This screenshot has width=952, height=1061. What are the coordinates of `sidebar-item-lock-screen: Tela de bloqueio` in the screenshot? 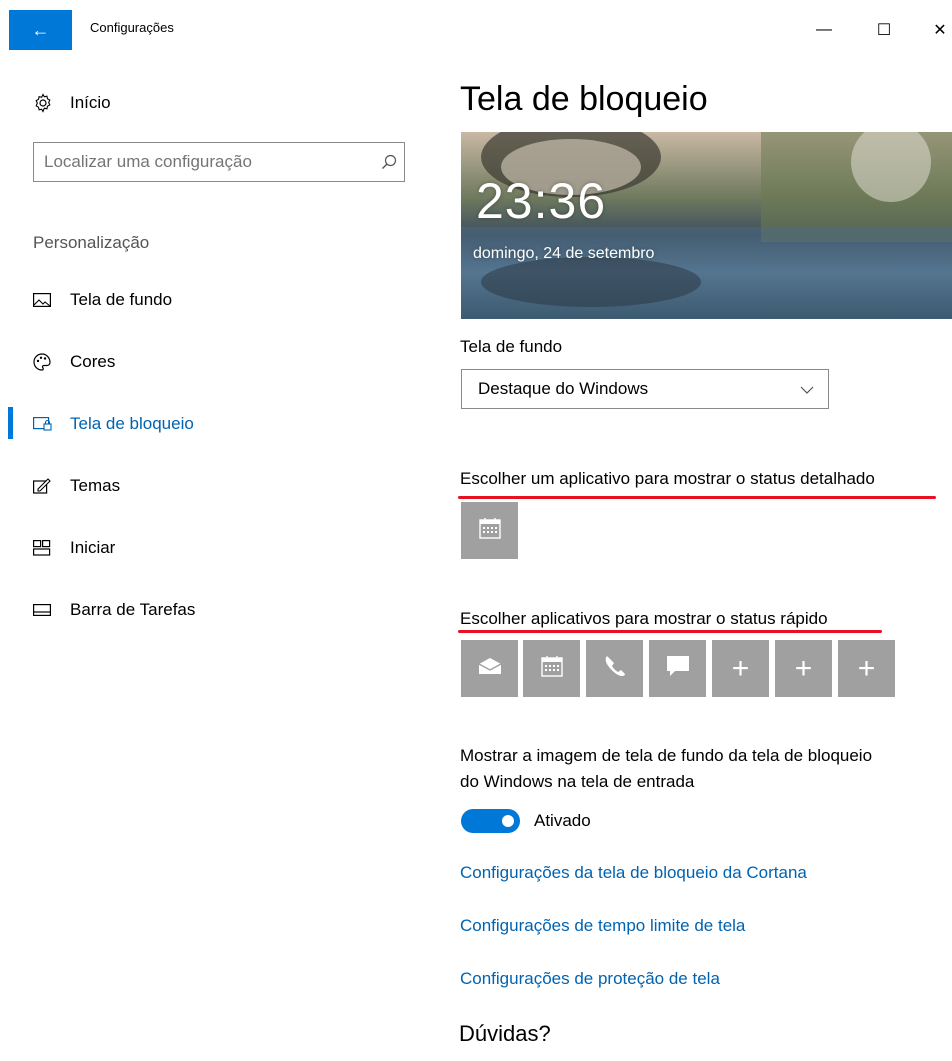 It's located at (113, 424).